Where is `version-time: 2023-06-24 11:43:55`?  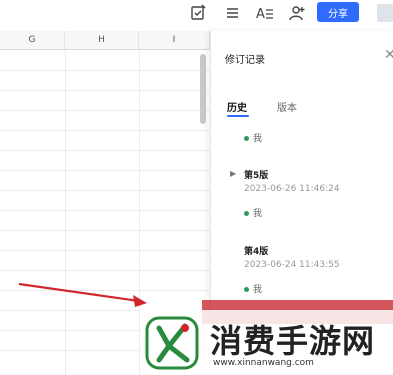
version-time: 2023-06-24 11:43:55 is located at coordinates (292, 265).